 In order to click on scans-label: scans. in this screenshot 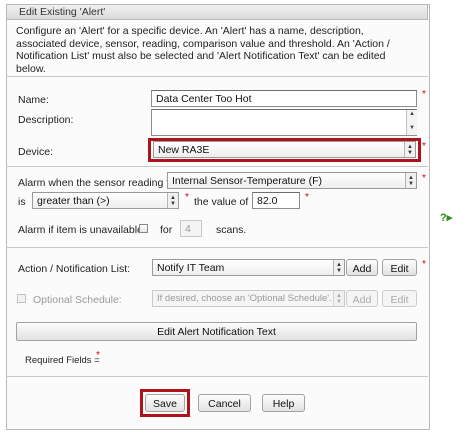, I will do `click(231, 230)`.